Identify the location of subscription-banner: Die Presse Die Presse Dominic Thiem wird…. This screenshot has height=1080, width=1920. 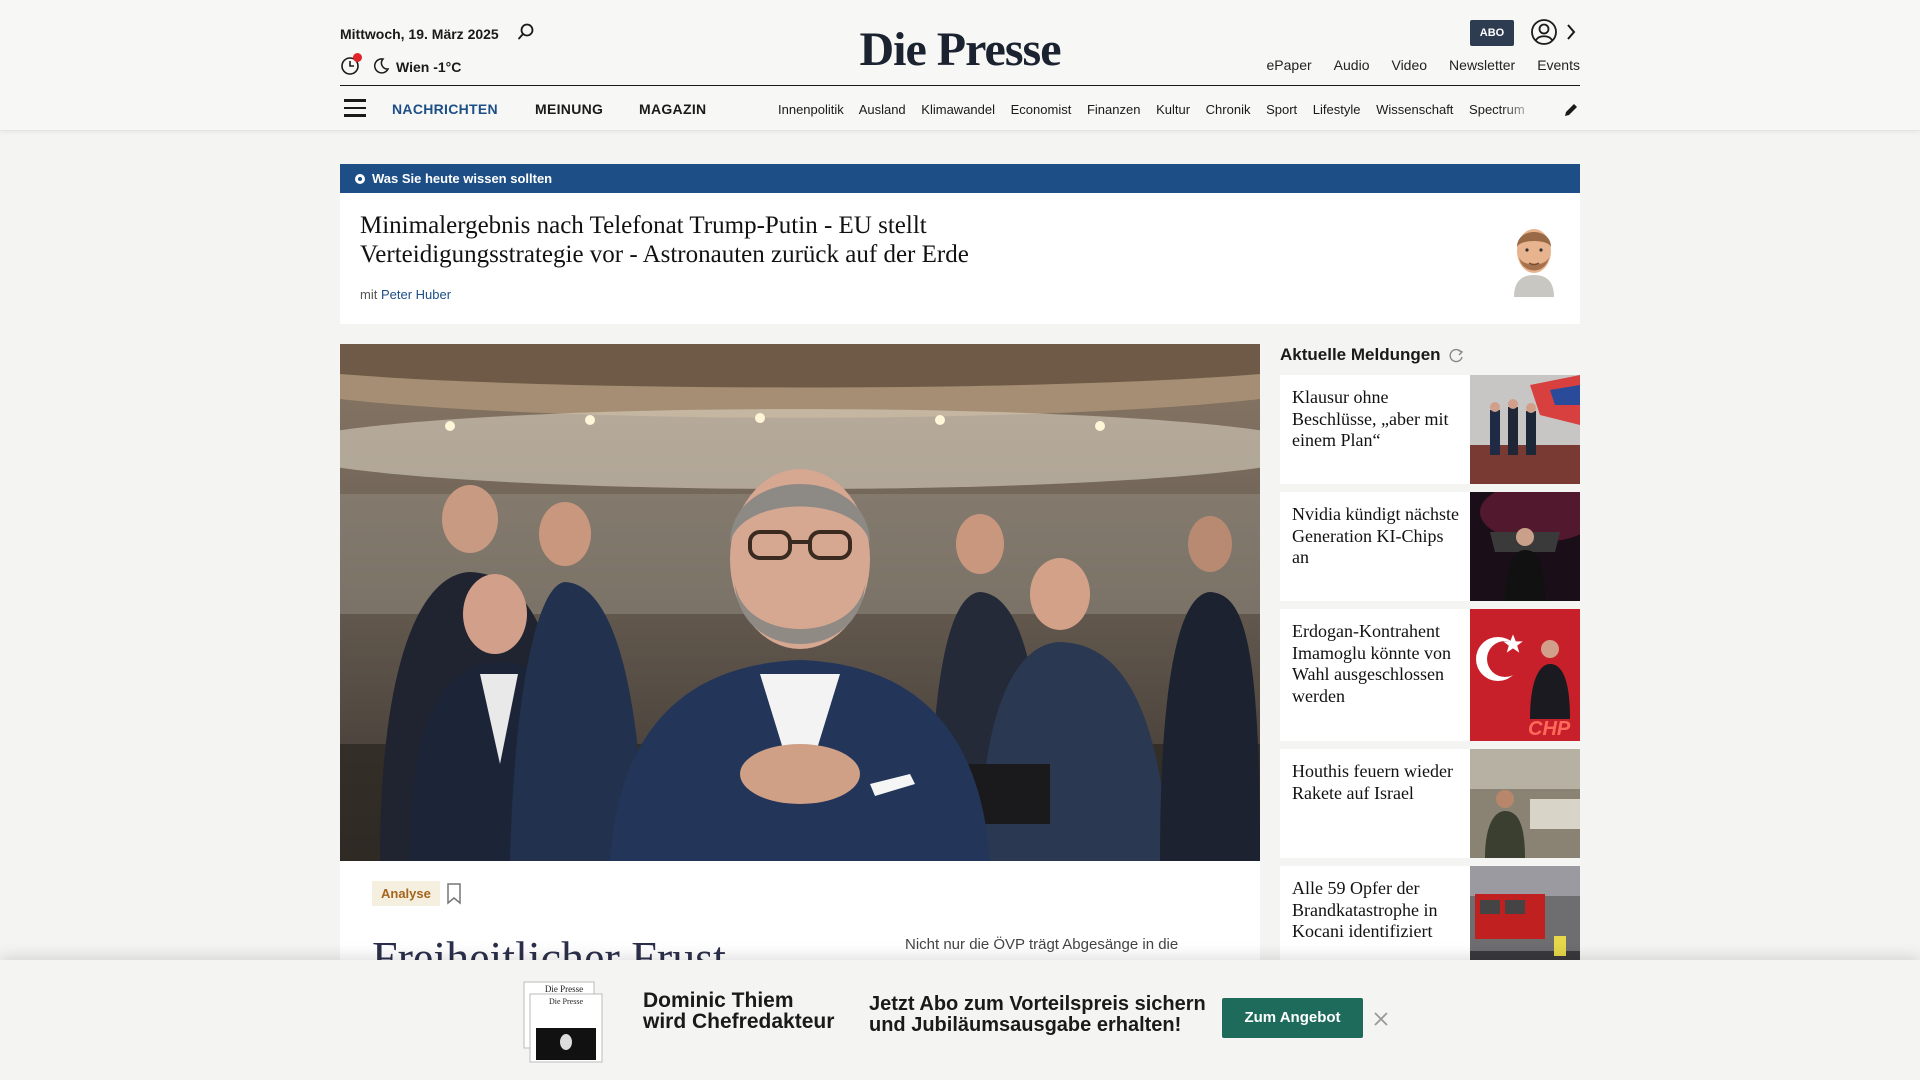
(960, 1020).